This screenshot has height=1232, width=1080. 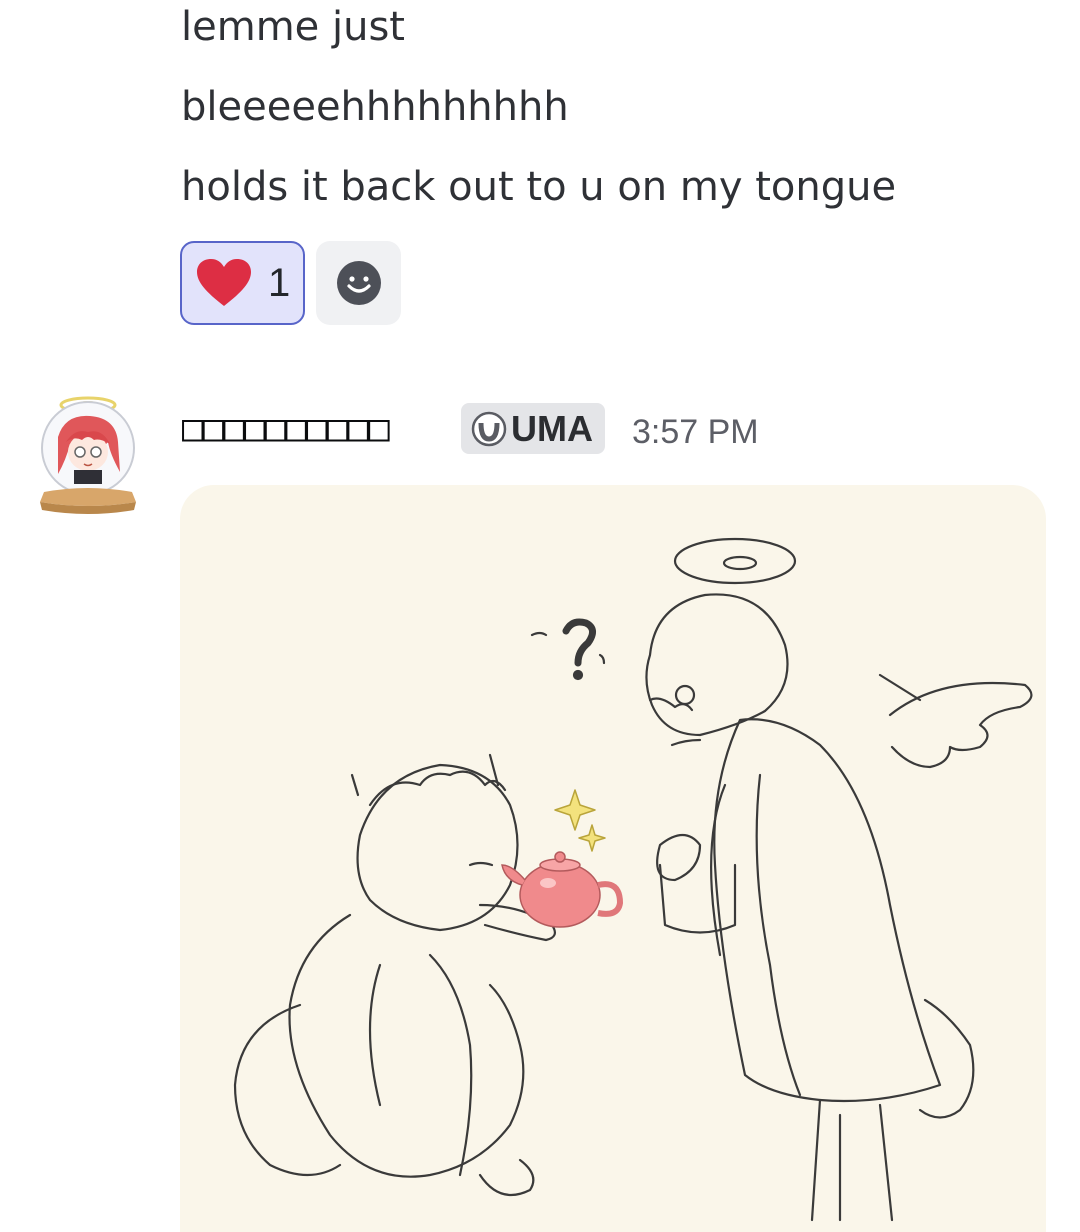 What do you see at coordinates (224, 282) in the screenshot?
I see `heart-icon` at bounding box center [224, 282].